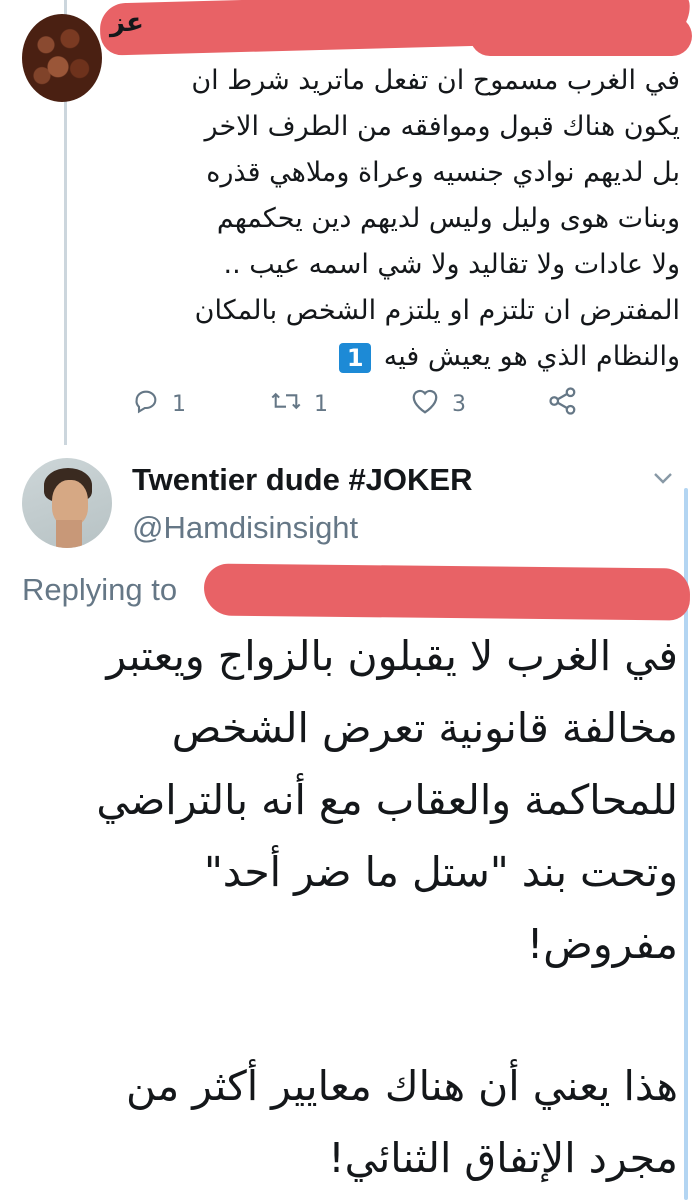 The height and width of the screenshot is (1200, 692). What do you see at coordinates (459, 404) in the screenshot?
I see `like-count: 3` at bounding box center [459, 404].